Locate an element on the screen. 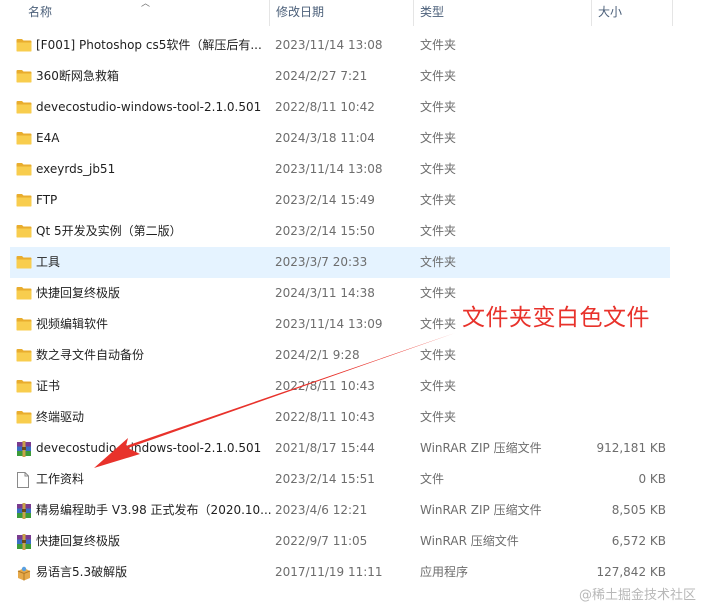  file-name: E4A is located at coordinates (48, 138).